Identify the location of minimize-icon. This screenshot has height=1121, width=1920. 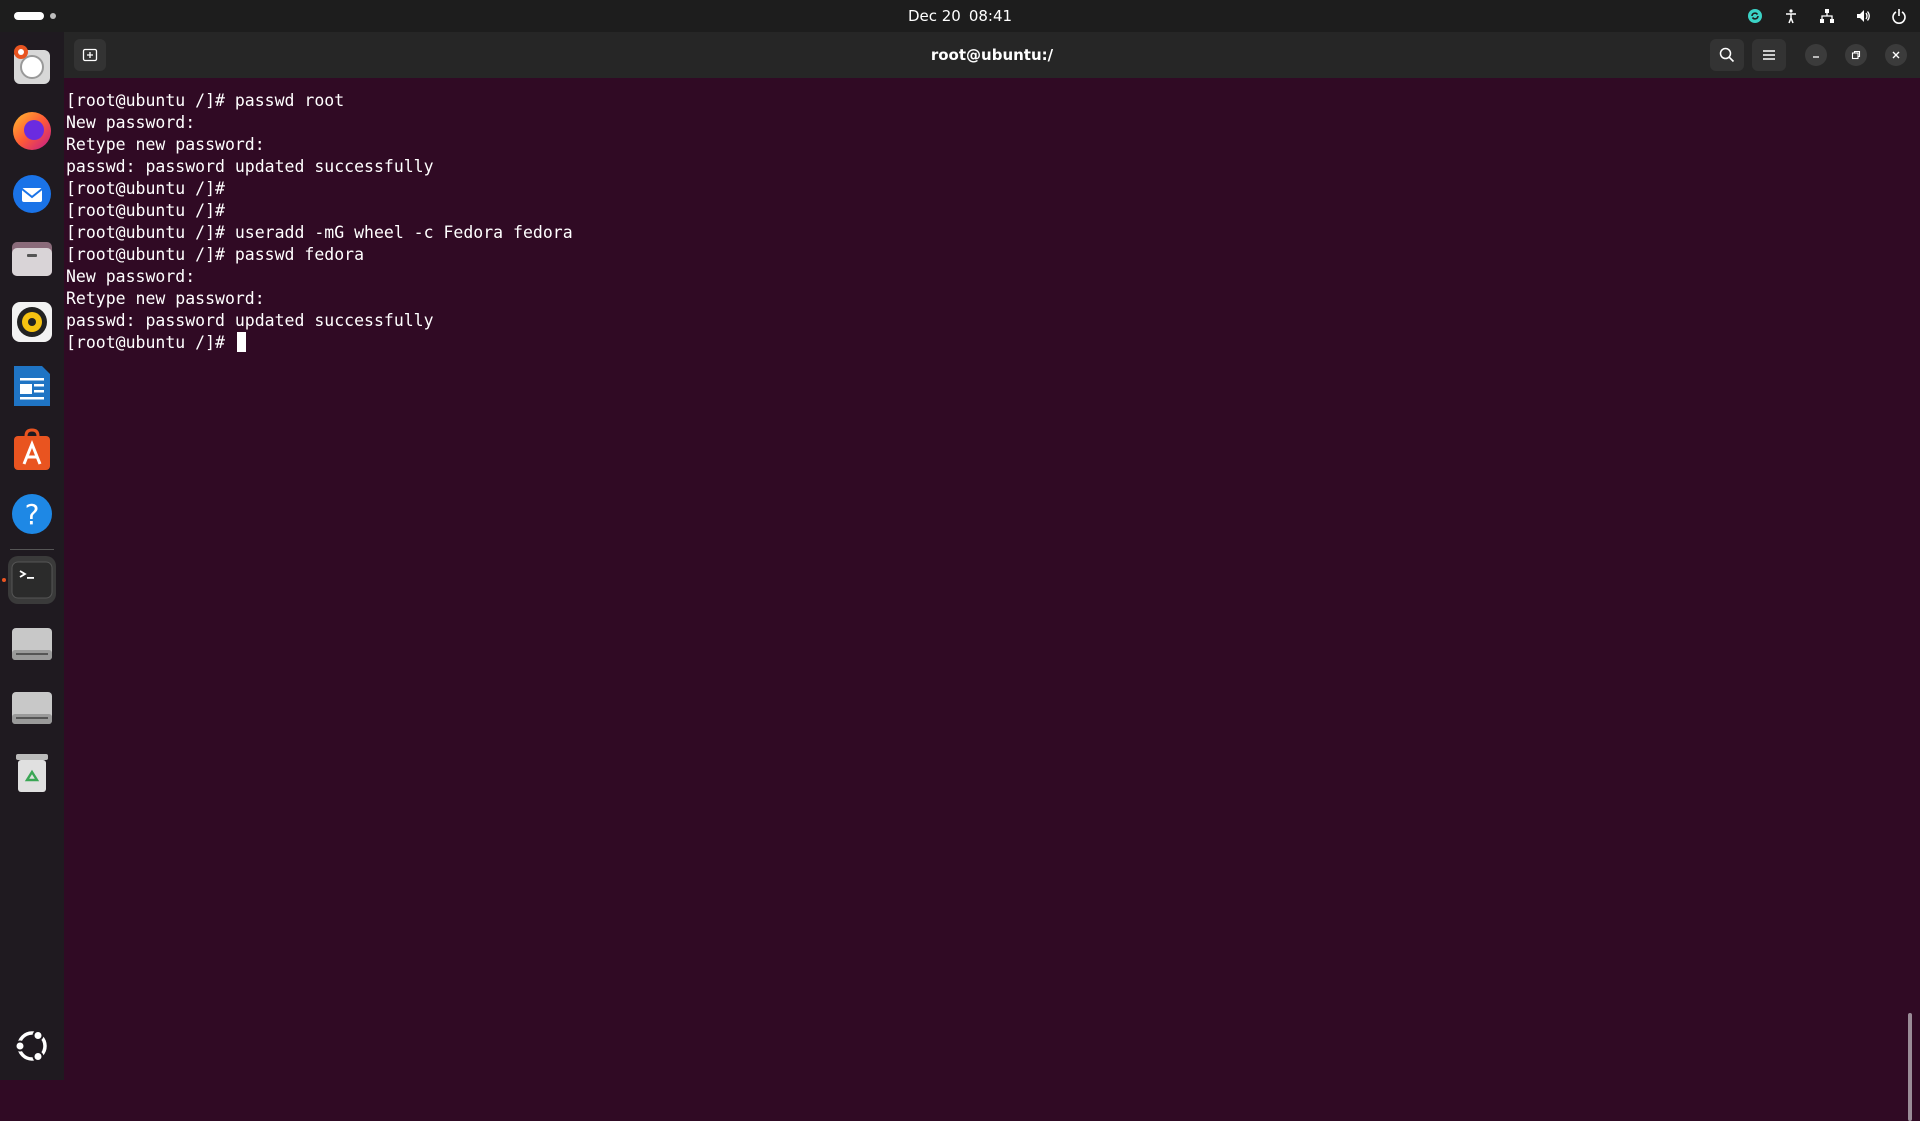
(1816, 57).